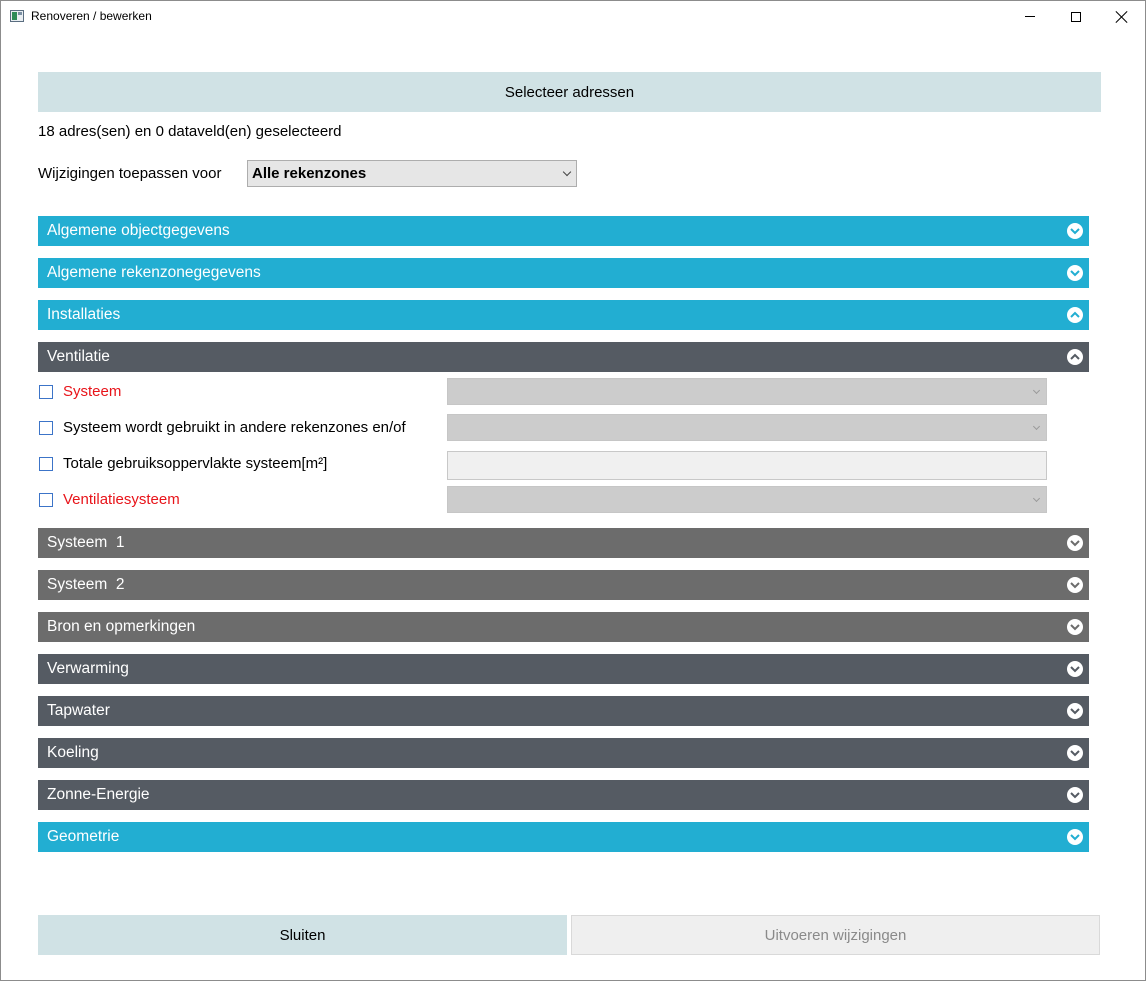 This screenshot has height=981, width=1146. I want to click on field-row-gebruiksoppervlakte: Totale gebruiksoppervlakte systeem[m²], so click(543, 465).